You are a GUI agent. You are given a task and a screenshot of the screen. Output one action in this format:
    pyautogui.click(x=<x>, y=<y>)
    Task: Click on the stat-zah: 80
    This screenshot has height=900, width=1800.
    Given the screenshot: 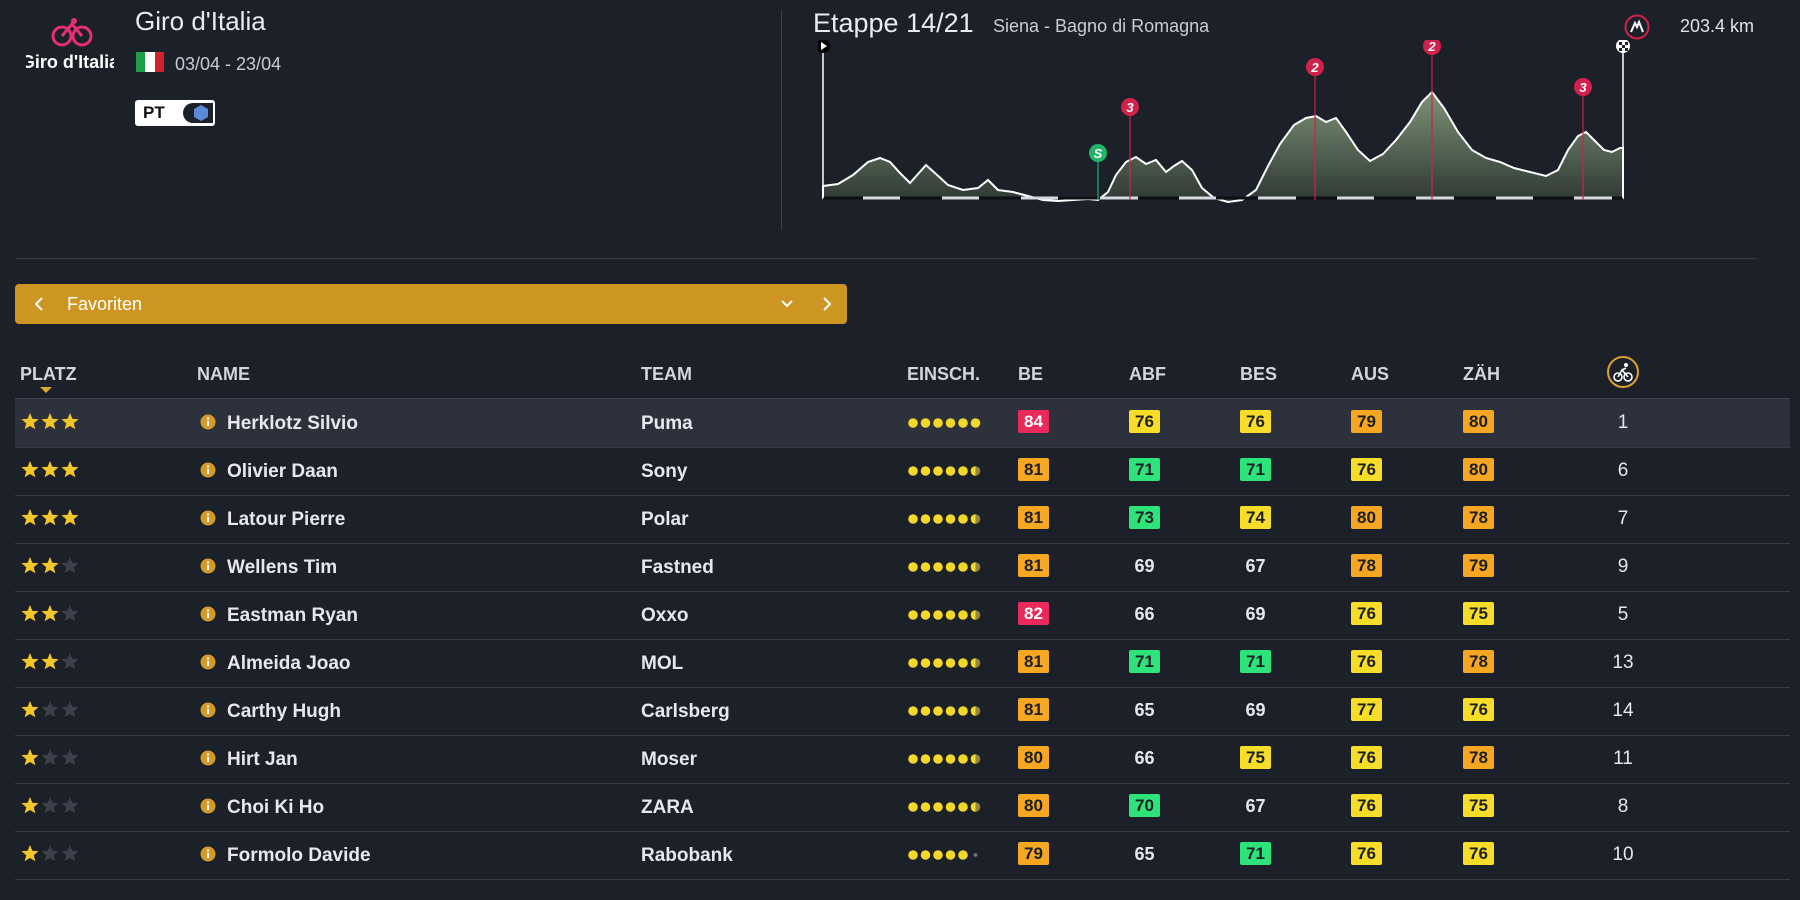 What is the action you would take?
    pyautogui.click(x=1478, y=421)
    